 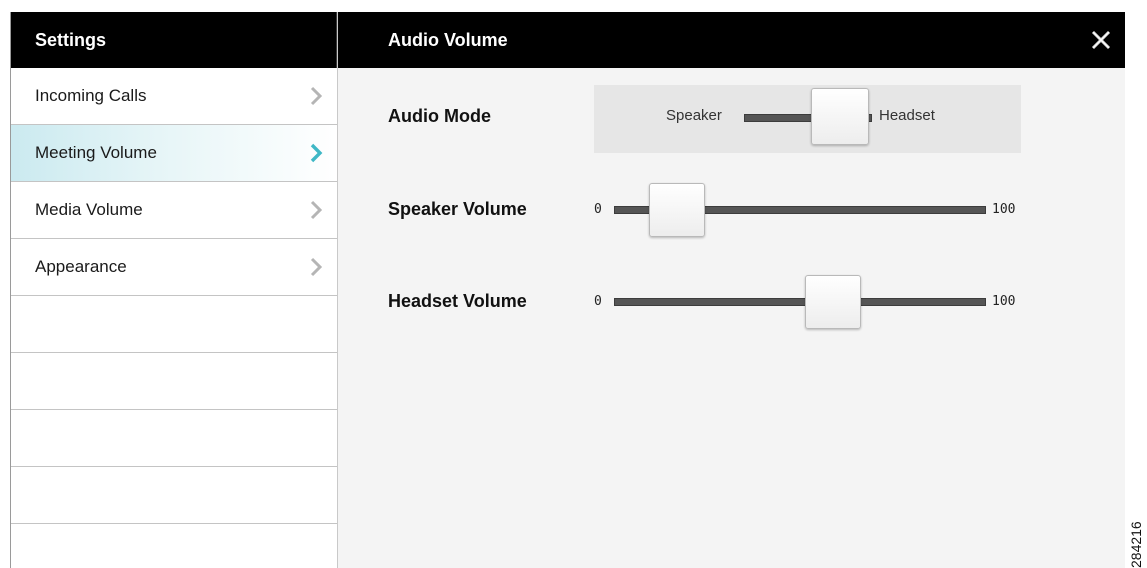 What do you see at coordinates (807, 119) in the screenshot?
I see `audio-mode-toggle: Speaker Headset` at bounding box center [807, 119].